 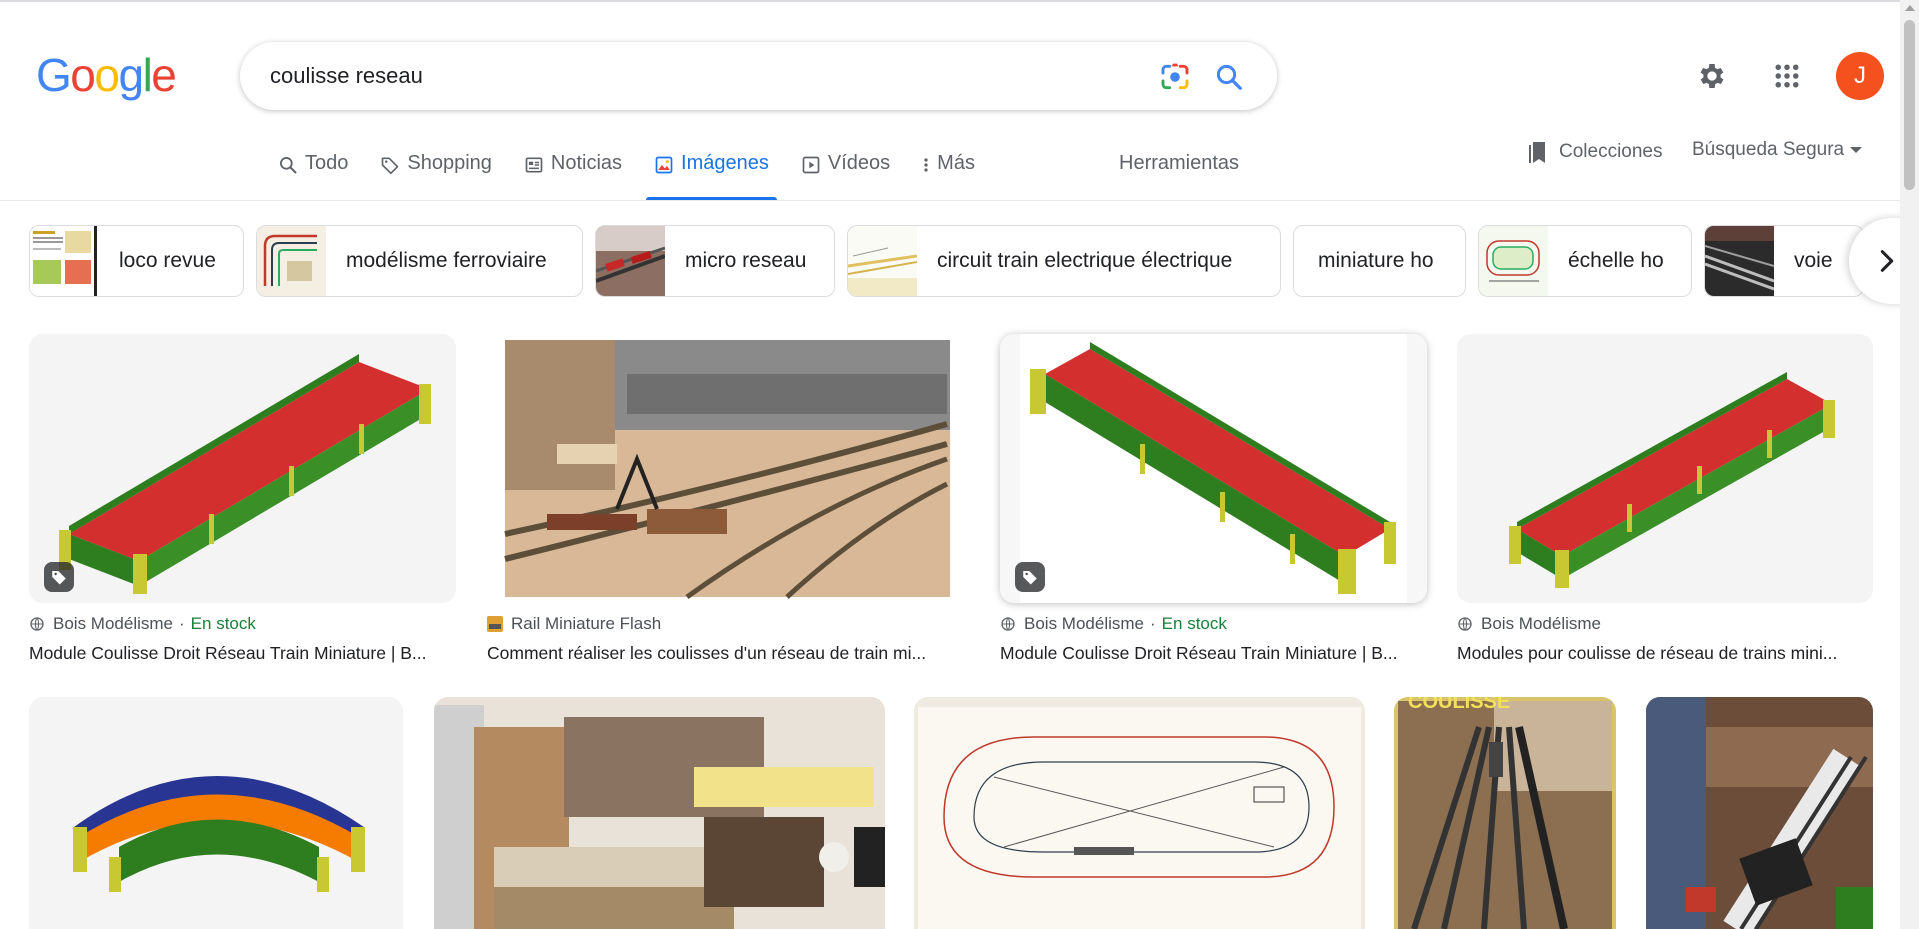 I want to click on search-input, so click(x=700, y=76).